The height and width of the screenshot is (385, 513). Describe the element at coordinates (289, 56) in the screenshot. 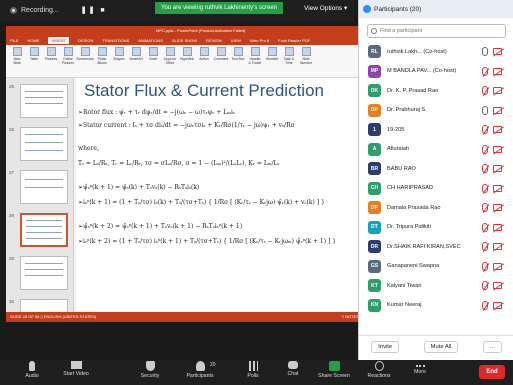

I see `ribbon-button: Date & Time` at that location.